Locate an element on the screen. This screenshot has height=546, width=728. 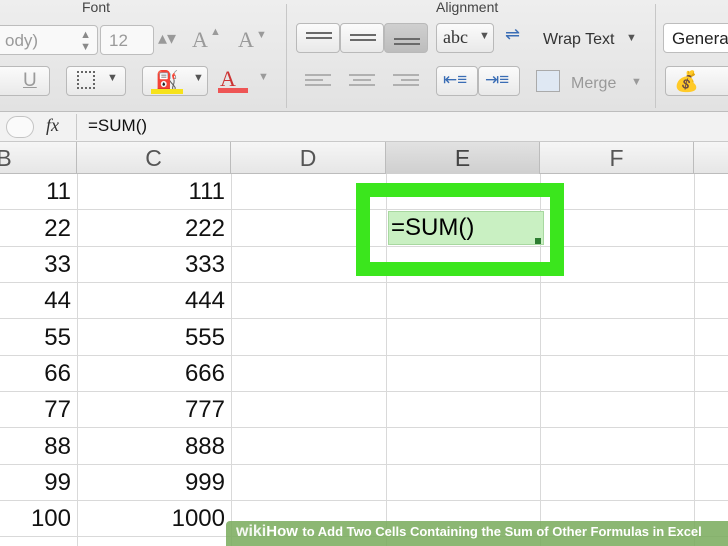
text-orientation-button: abc ▼ is located at coordinates (465, 38).